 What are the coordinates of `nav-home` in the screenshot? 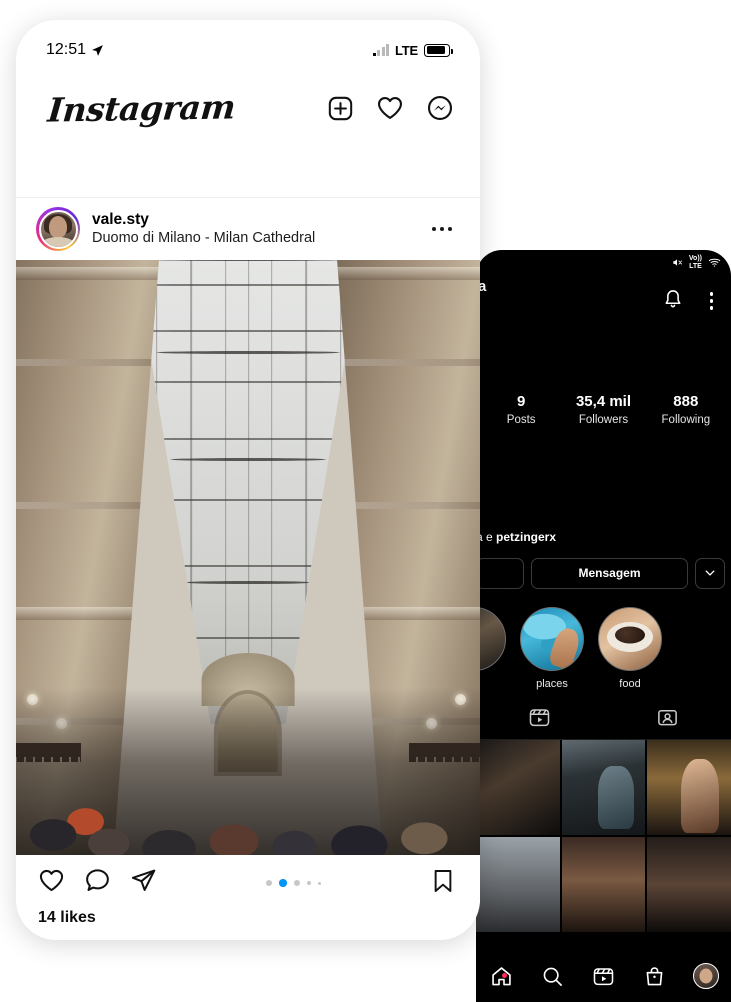 It's located at (501, 976).